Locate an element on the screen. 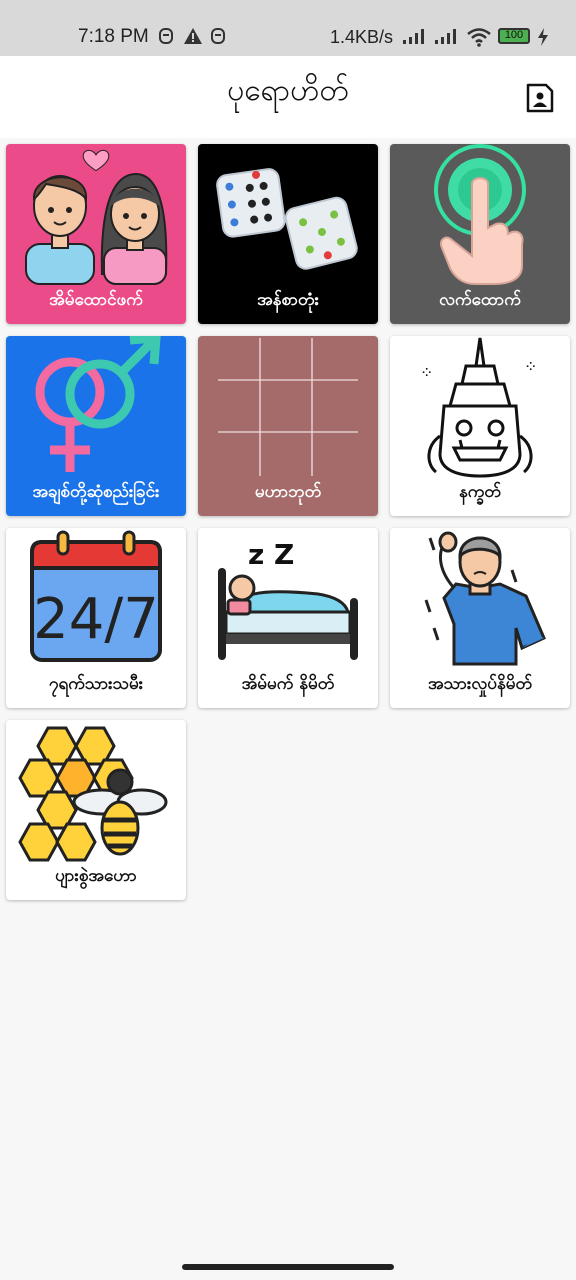 The width and height of the screenshot is (576, 1280). status-bar: 7:18 PM 1.4KB/s 100 is located at coordinates (288, 28).